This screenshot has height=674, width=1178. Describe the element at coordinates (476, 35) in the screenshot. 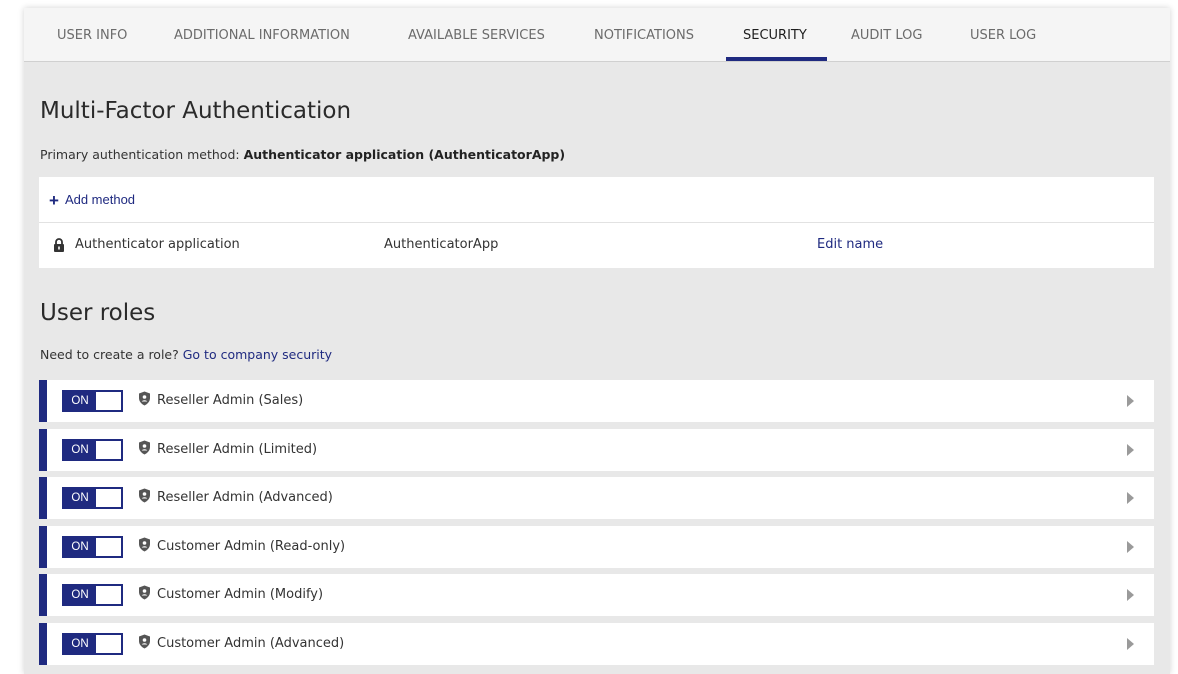

I see `tab-available-services: AVAILABLE SERVICES` at that location.